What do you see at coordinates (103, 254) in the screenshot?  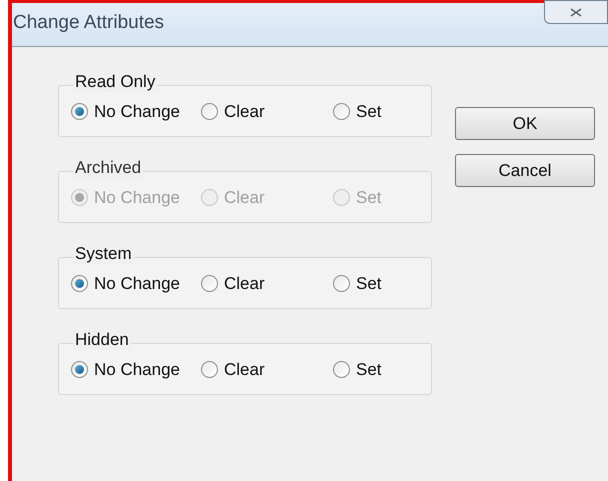 I see `group-label: System` at bounding box center [103, 254].